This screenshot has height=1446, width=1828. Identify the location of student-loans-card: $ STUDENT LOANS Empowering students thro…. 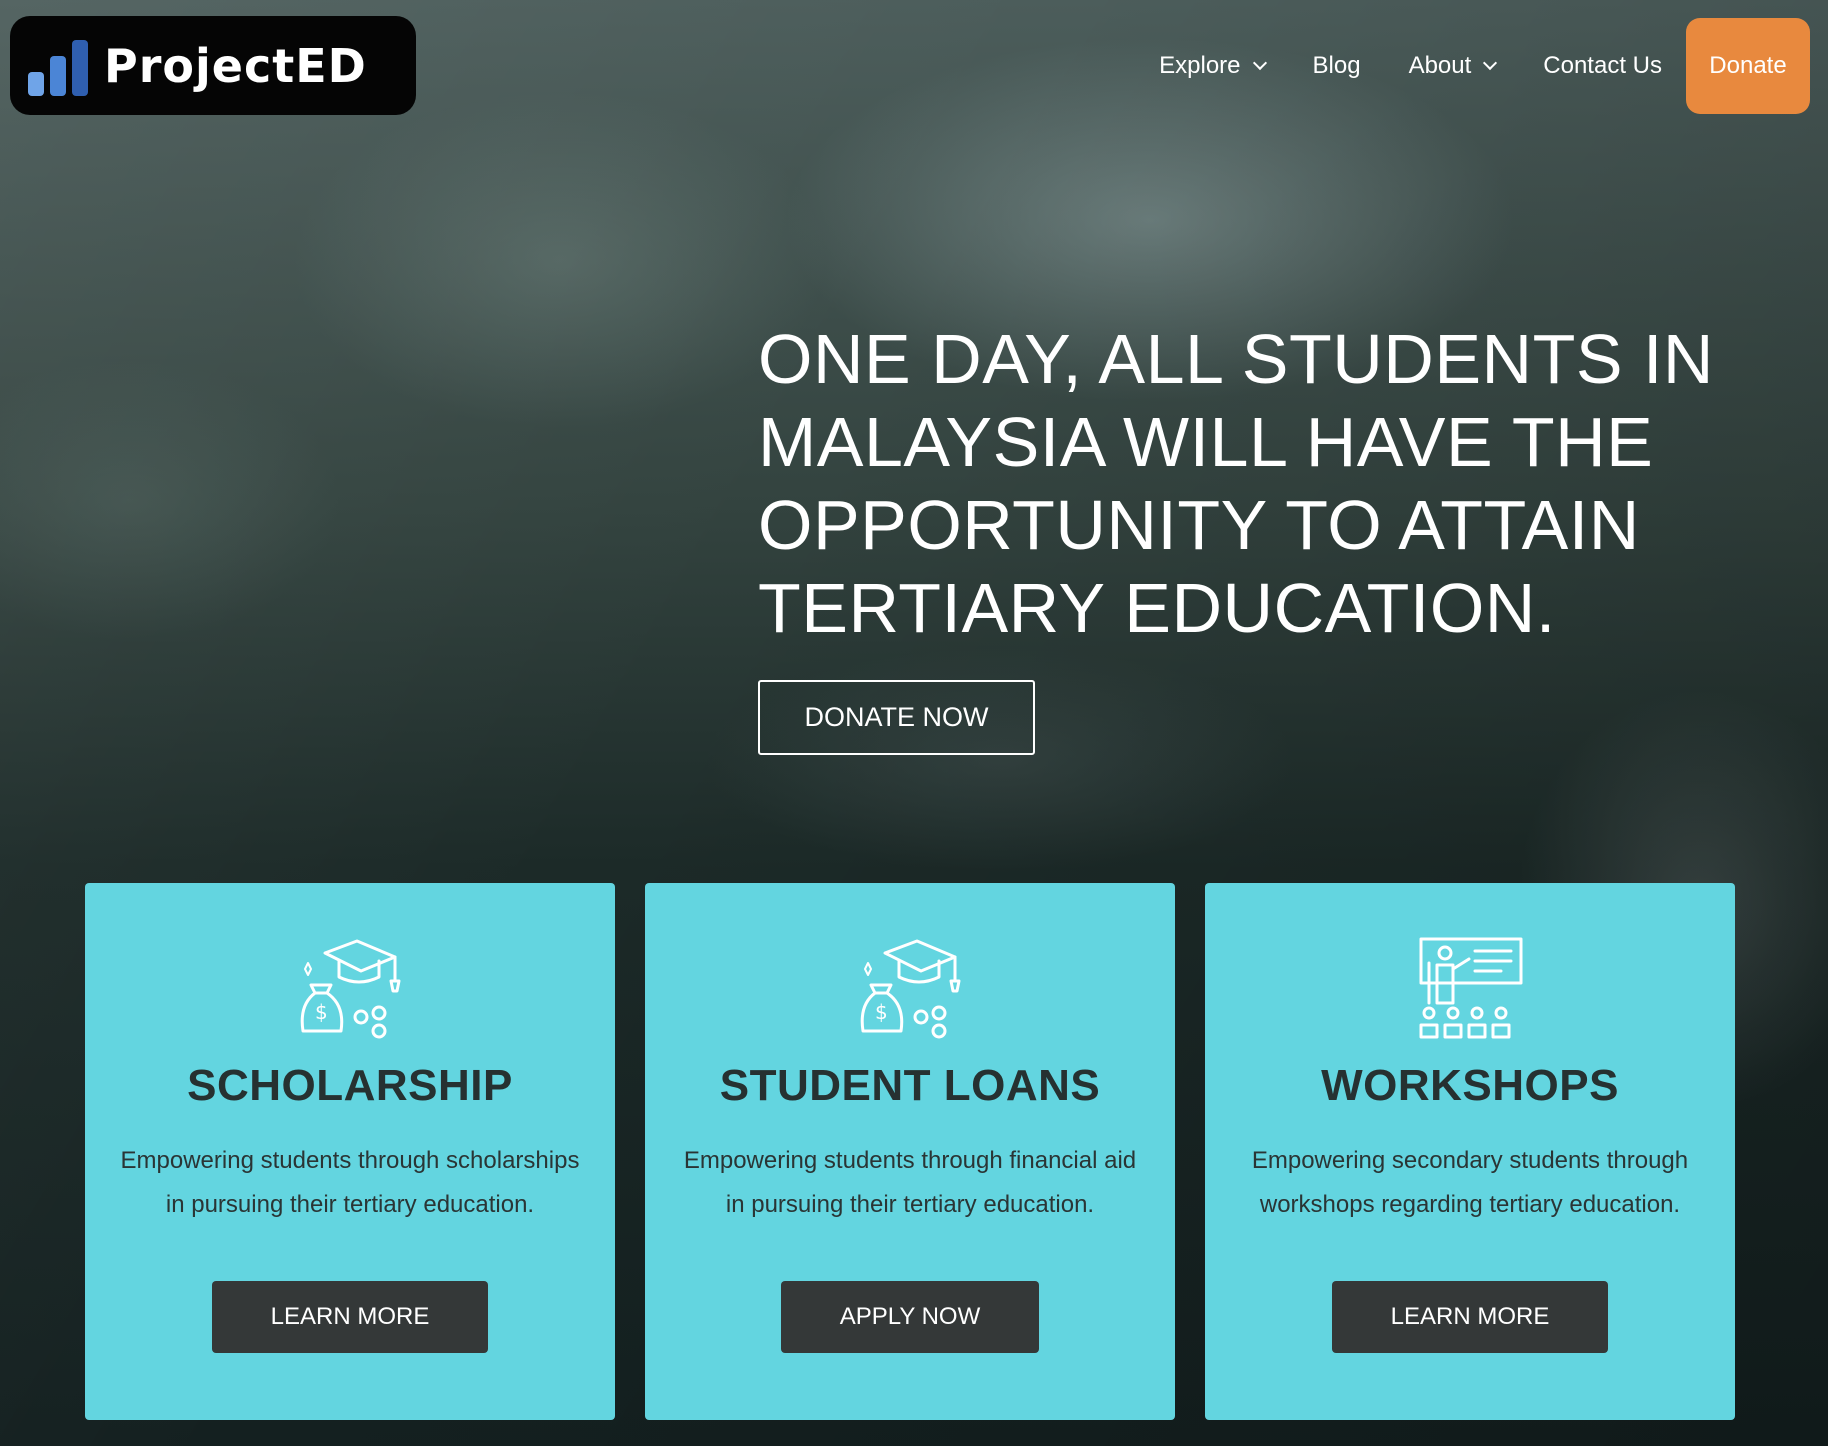
(910, 1151).